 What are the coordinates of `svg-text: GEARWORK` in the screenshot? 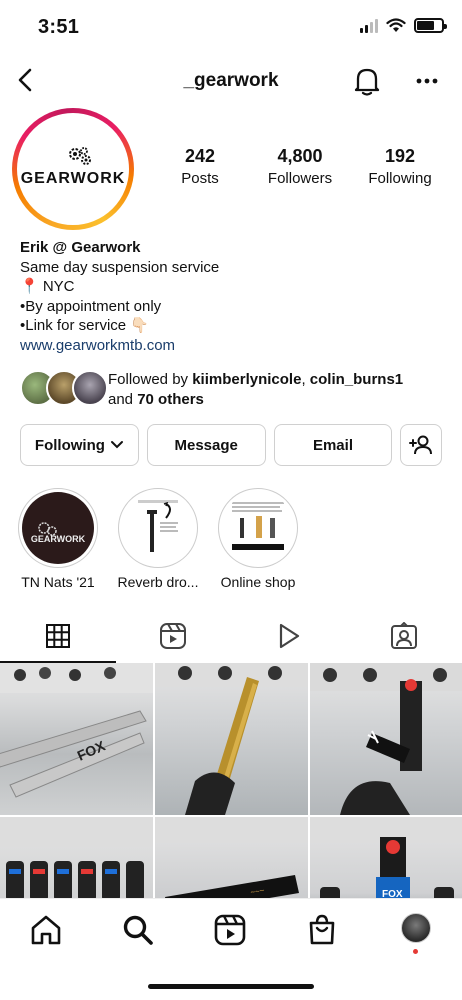 It's located at (58, 539).